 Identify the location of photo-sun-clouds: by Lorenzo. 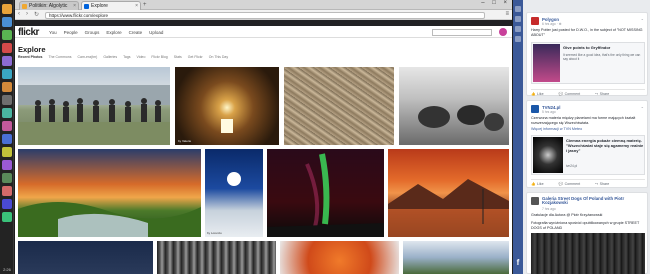
(234, 193).